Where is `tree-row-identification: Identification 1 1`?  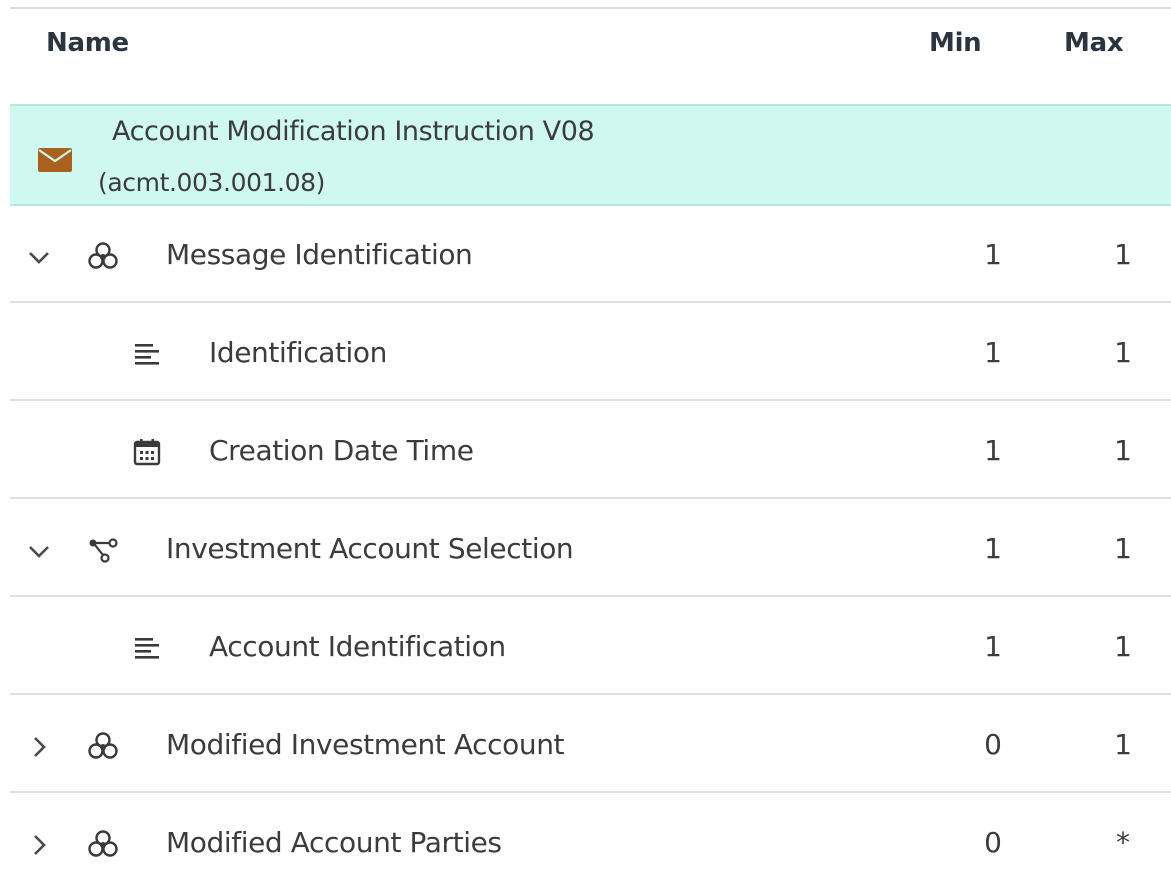 tree-row-identification: Identification 1 1 is located at coordinates (590, 353).